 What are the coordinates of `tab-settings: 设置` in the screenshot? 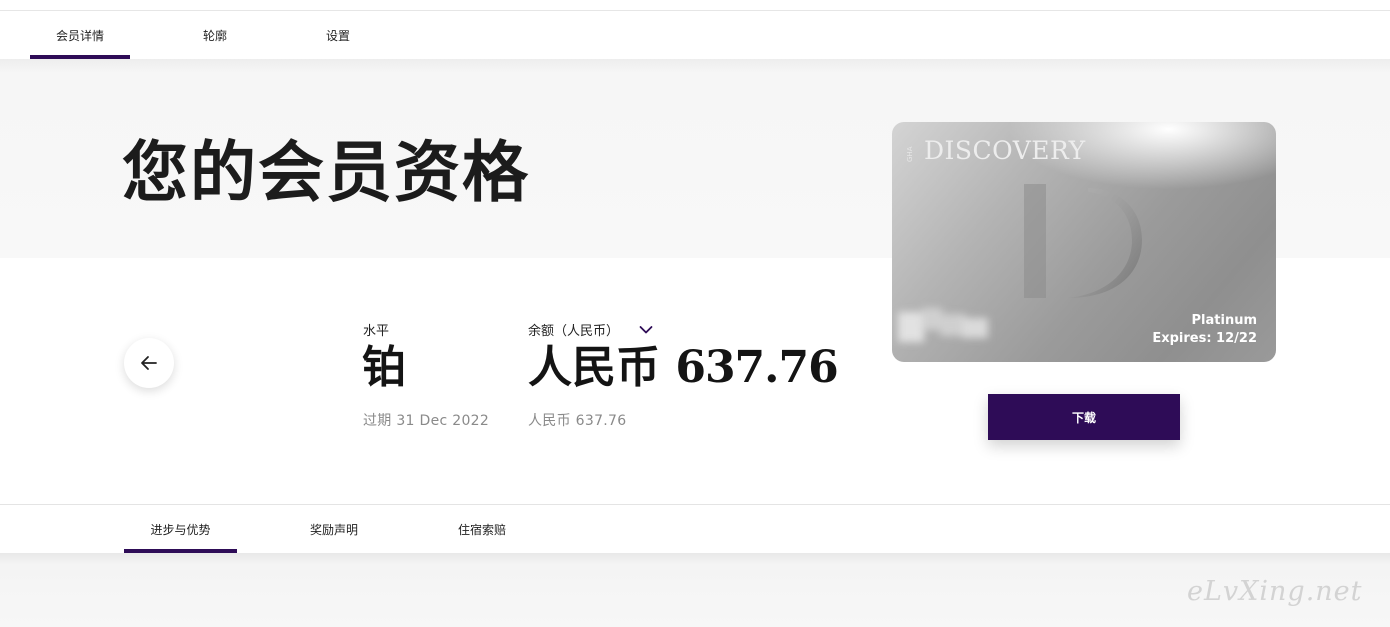 It's located at (338, 35).